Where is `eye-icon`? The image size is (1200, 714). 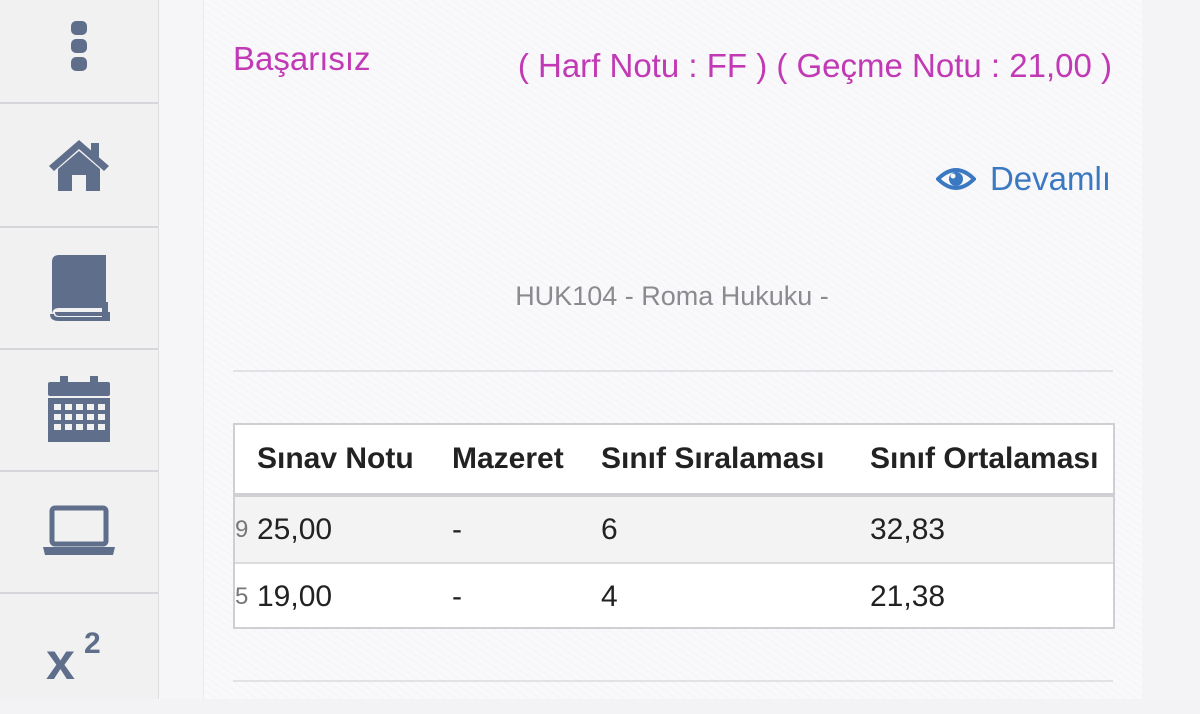
eye-icon is located at coordinates (955, 179).